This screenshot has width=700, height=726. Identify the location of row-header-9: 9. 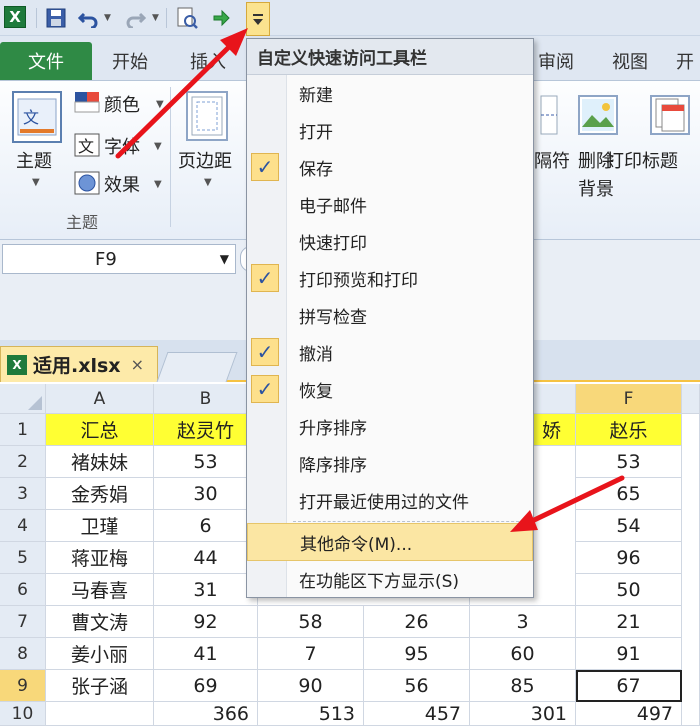
(23, 686).